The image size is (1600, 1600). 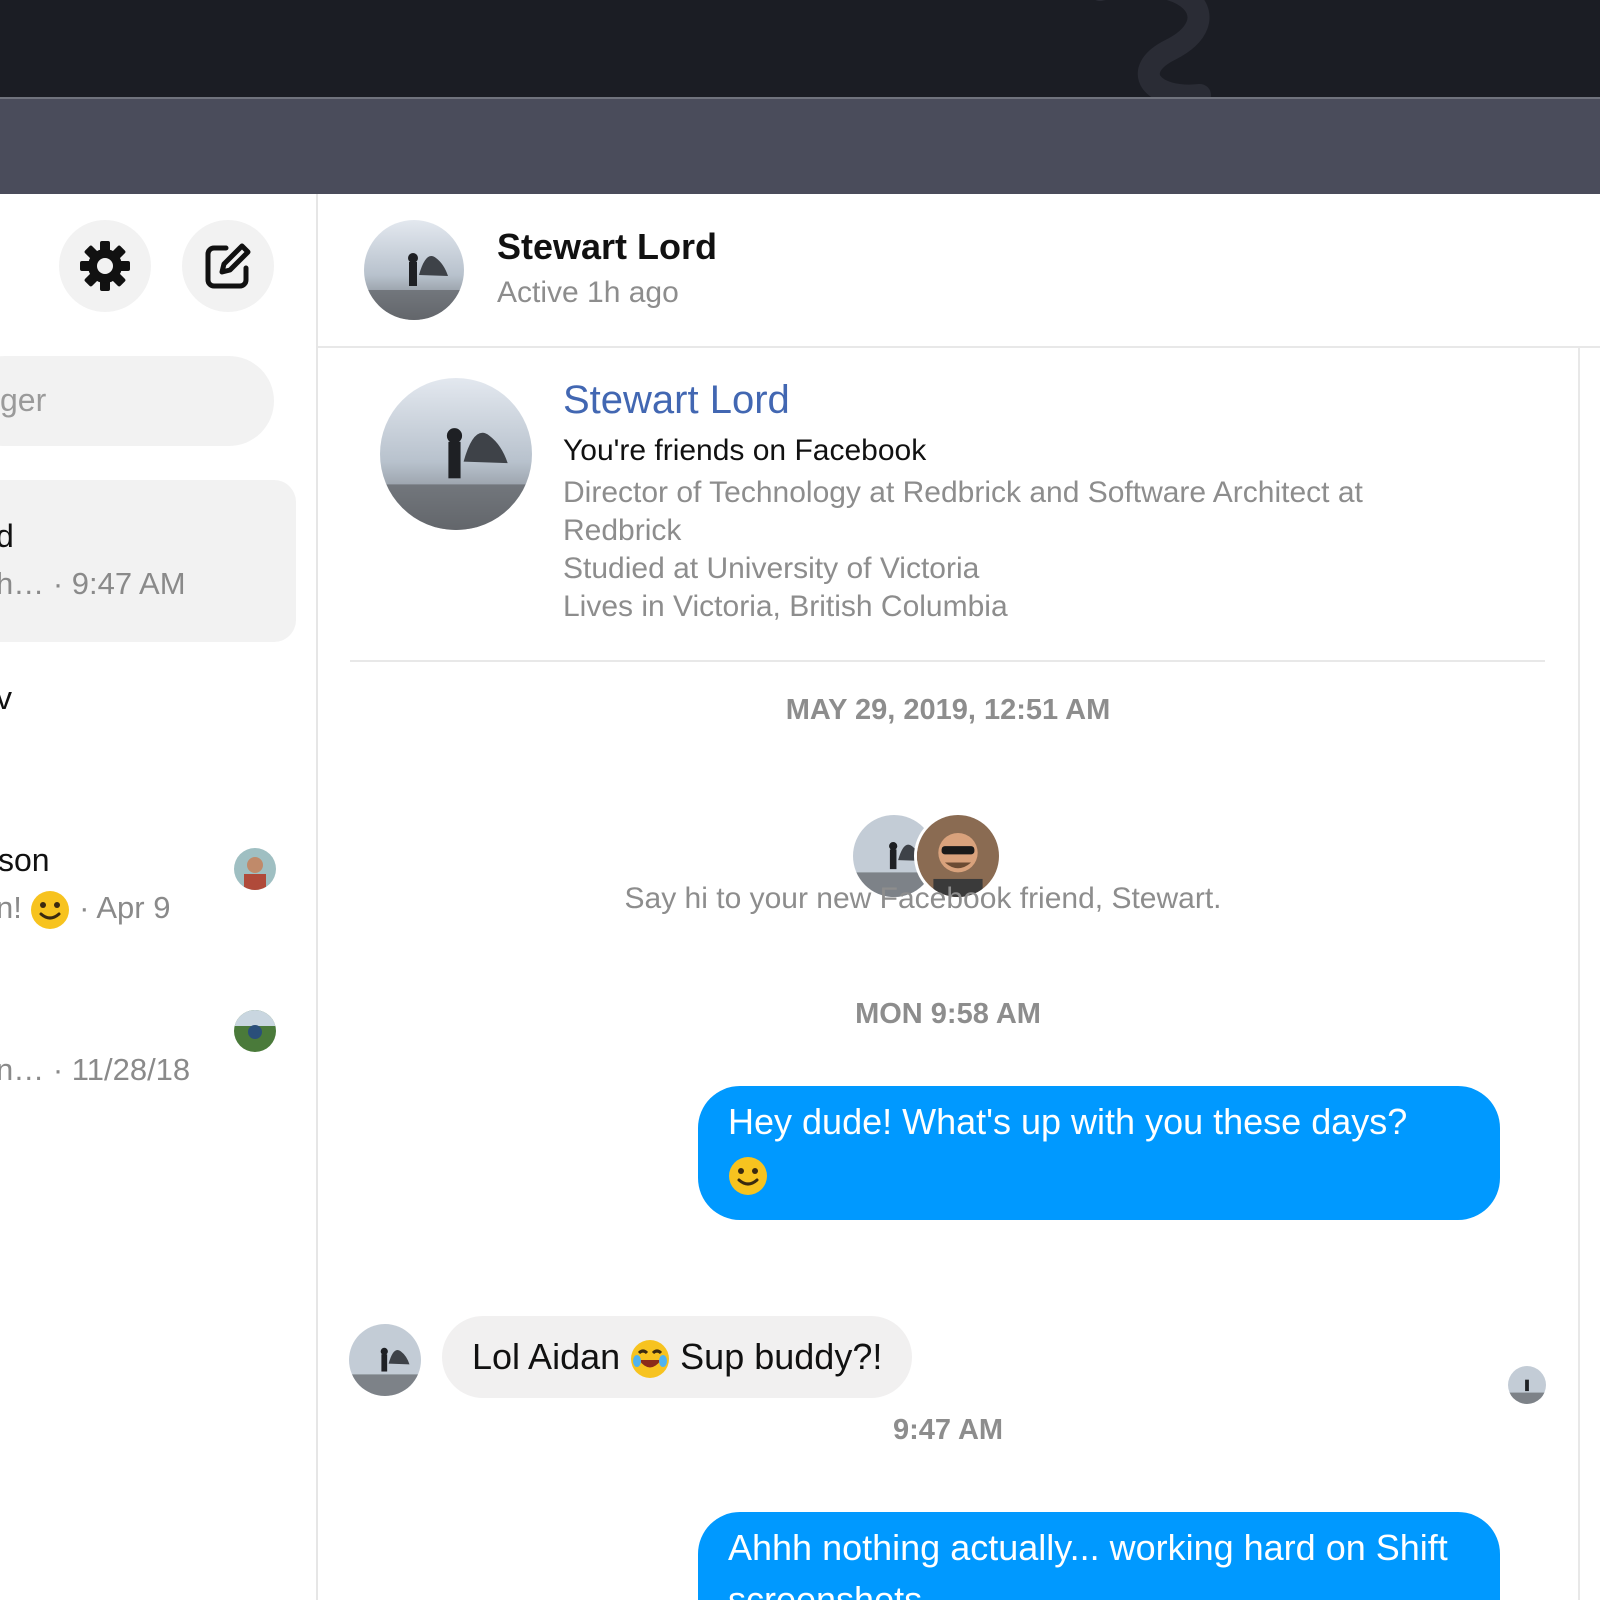 I want to click on contact-status: Active 1h ago, so click(x=588, y=292).